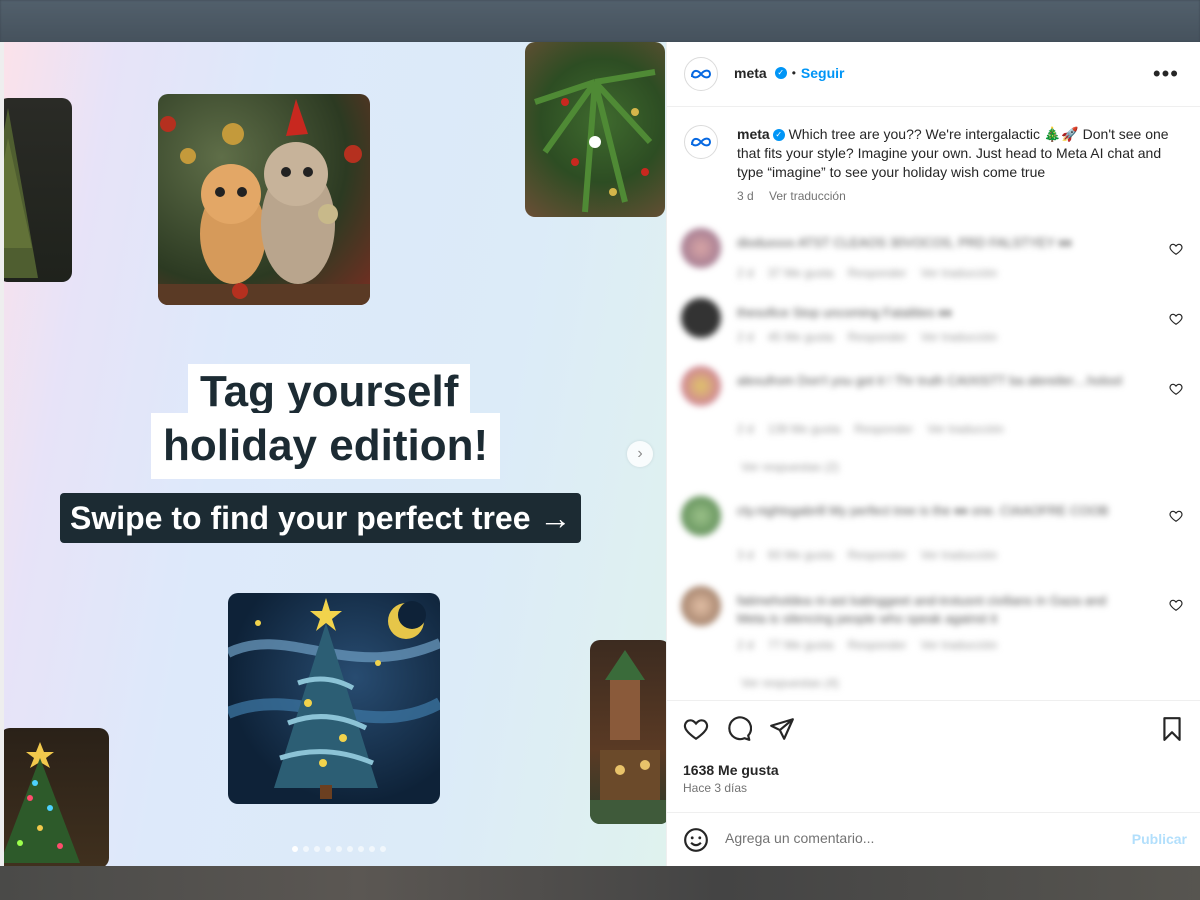 The width and height of the screenshot is (1200, 900). What do you see at coordinates (334, 698) in the screenshot?
I see `starry-night-tree-image` at bounding box center [334, 698].